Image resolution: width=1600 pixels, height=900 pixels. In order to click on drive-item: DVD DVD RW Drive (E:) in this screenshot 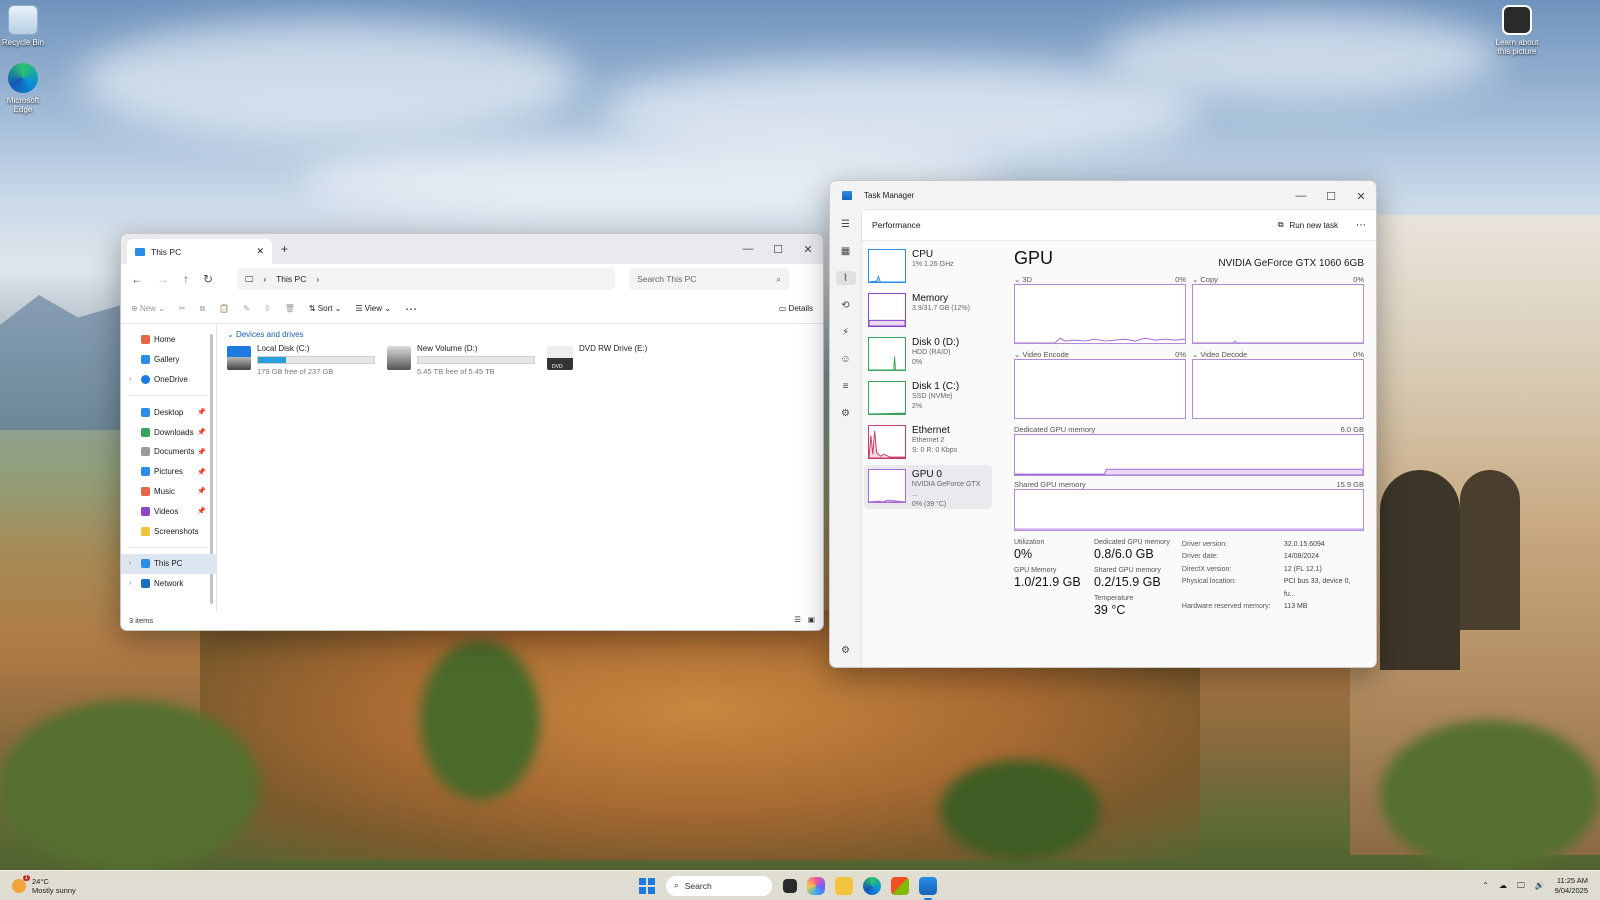, I will do `click(621, 360)`.